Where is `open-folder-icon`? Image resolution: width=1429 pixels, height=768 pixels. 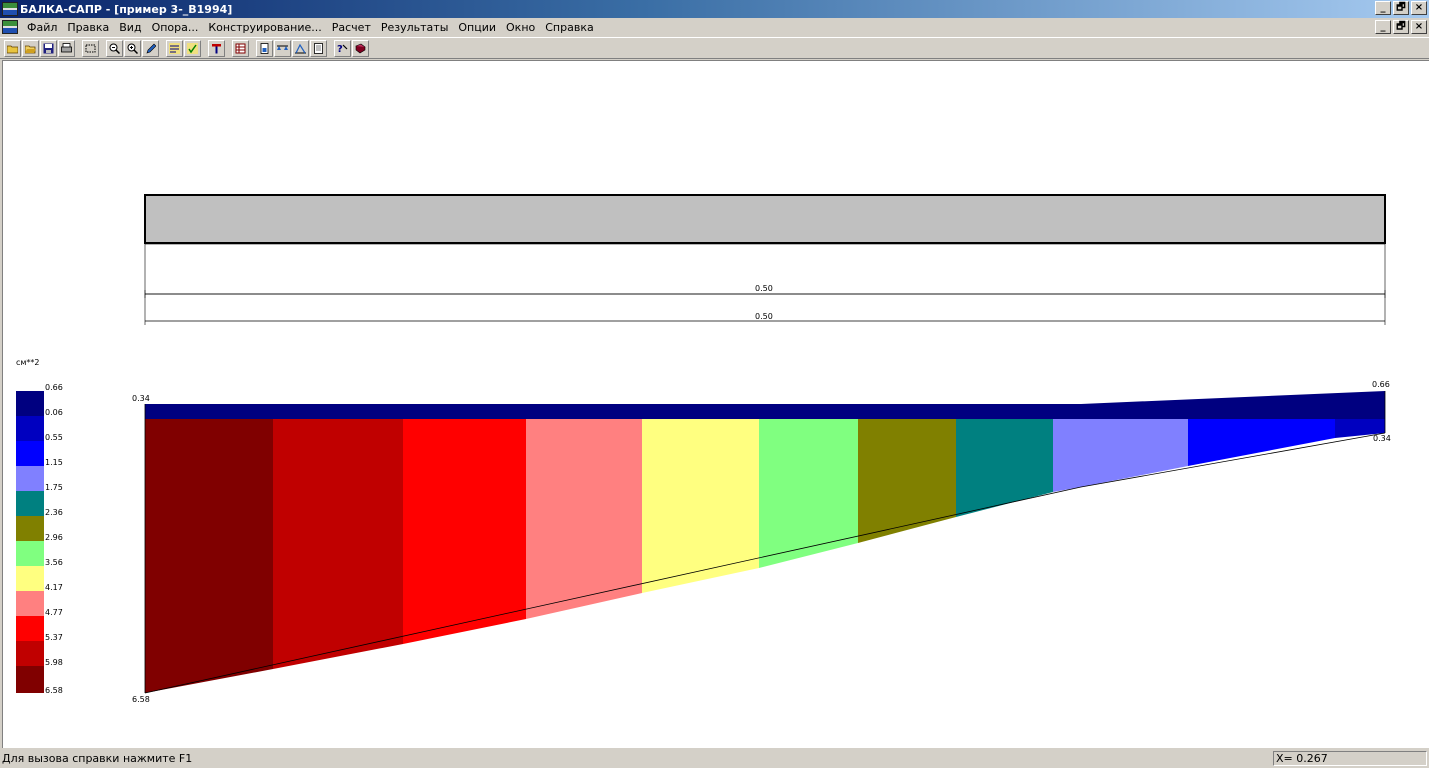 open-folder-icon is located at coordinates (30, 48).